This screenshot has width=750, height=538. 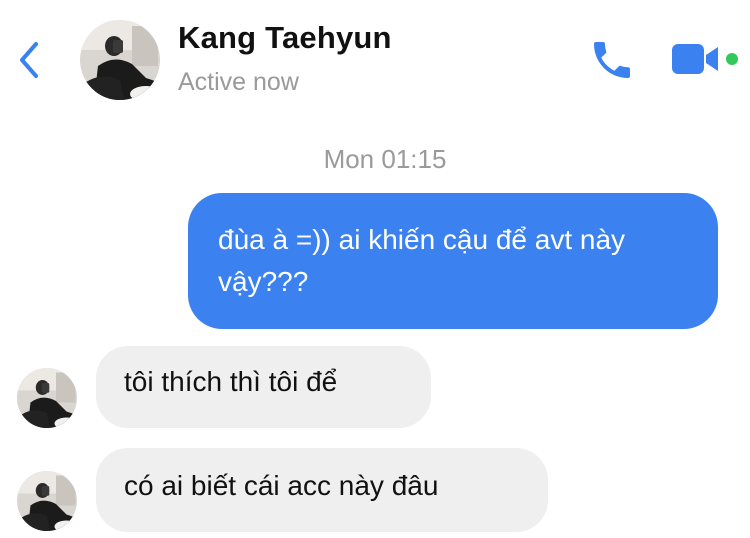 I want to click on incoming-message-bubble: có ai biết cái acc này đâu, so click(x=322, y=490).